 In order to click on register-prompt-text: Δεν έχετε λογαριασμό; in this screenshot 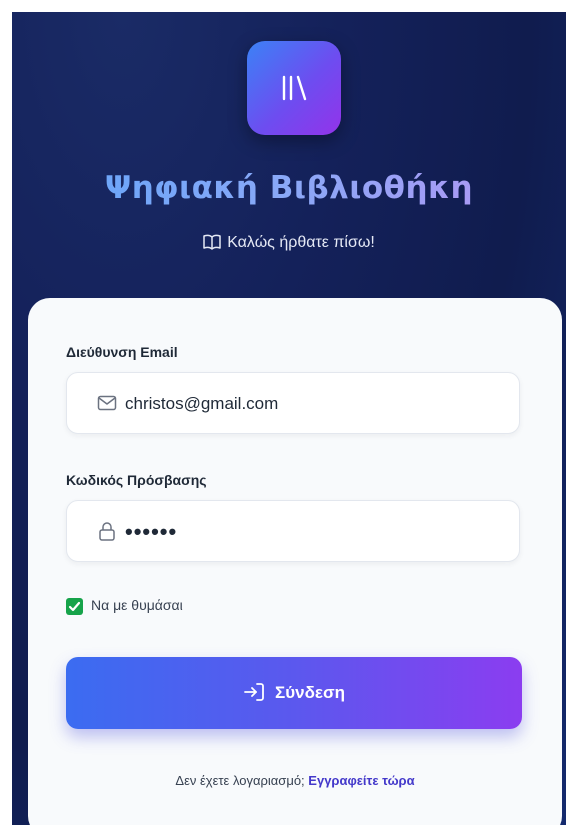, I will do `click(240, 780)`.